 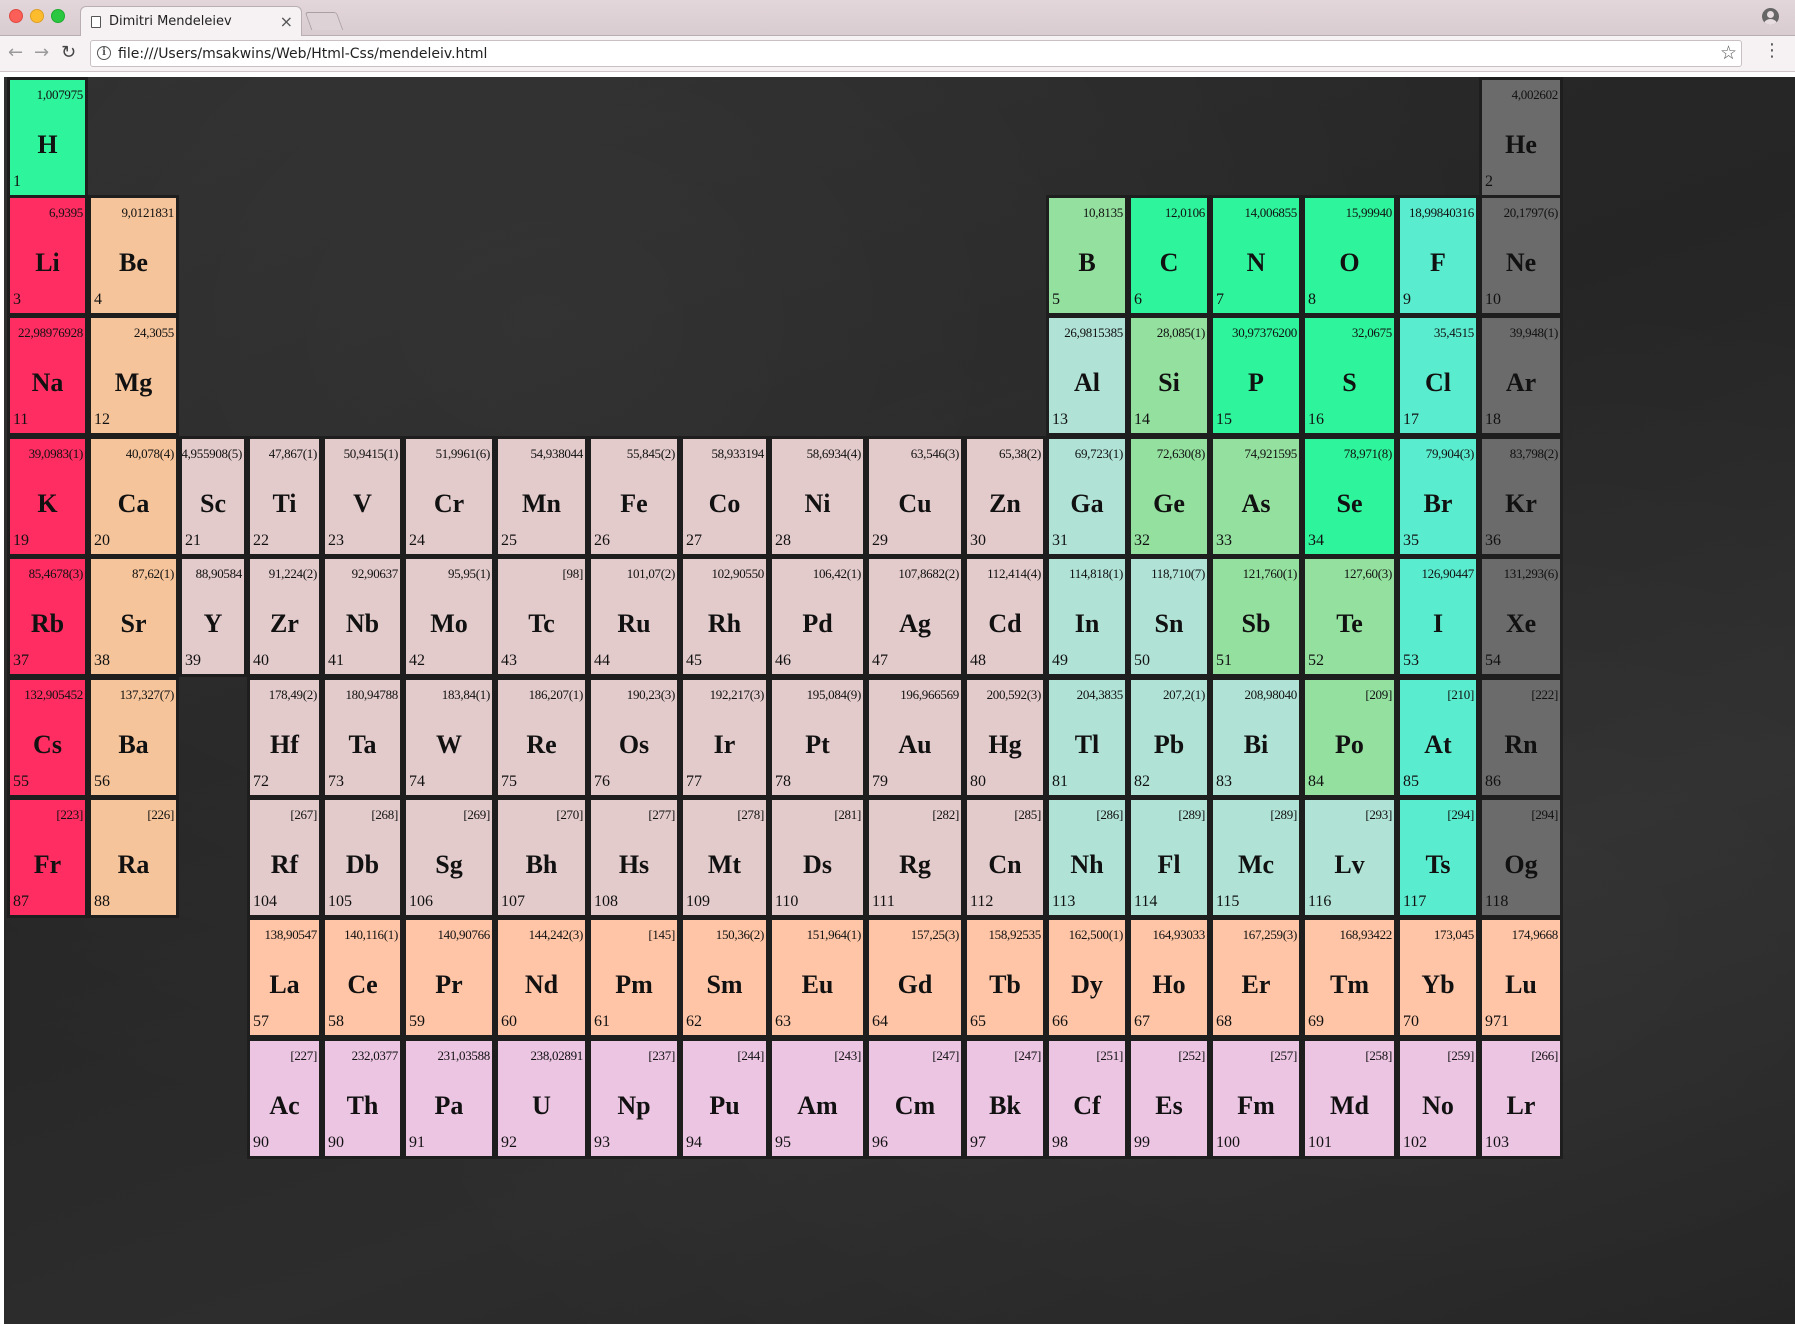 I want to click on element-cell-cf: [251] Cf 98, so click(x=1087, y=1098).